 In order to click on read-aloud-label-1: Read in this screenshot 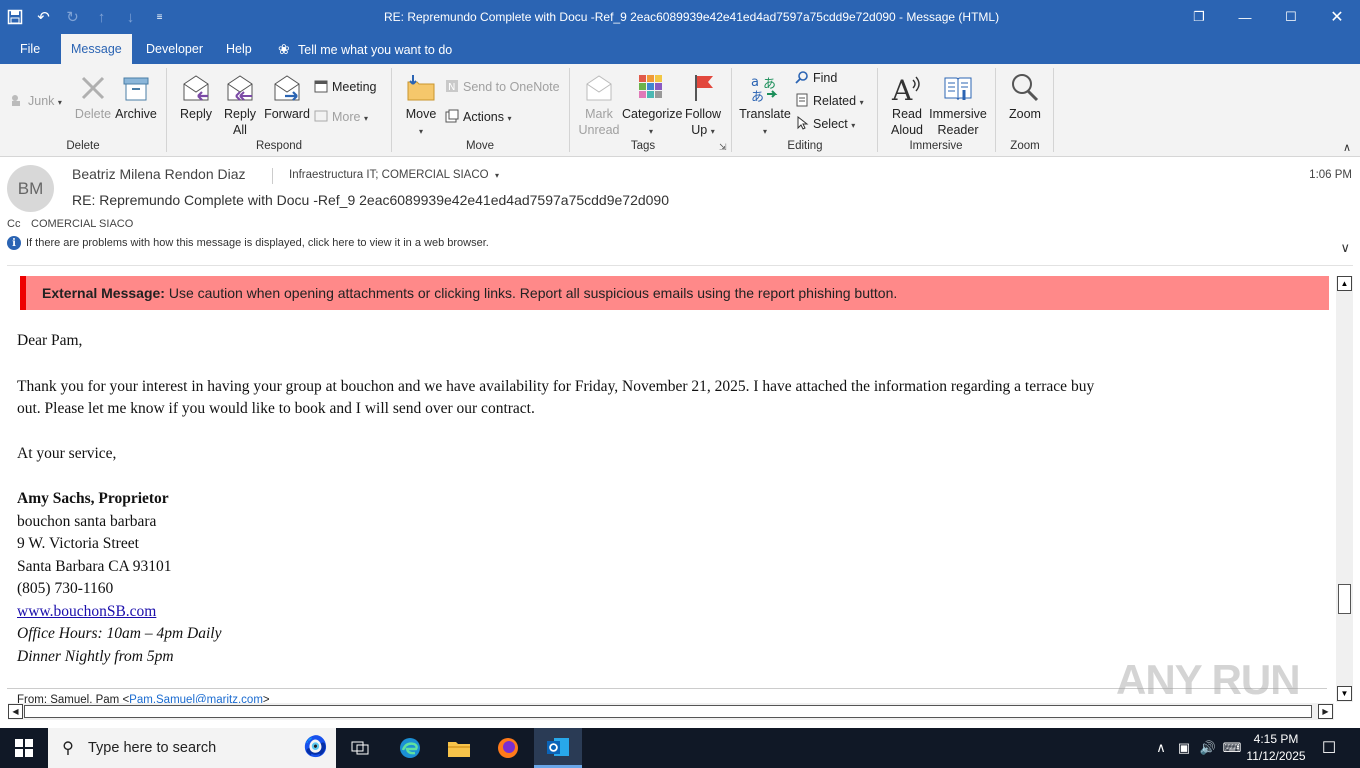, I will do `click(907, 114)`.